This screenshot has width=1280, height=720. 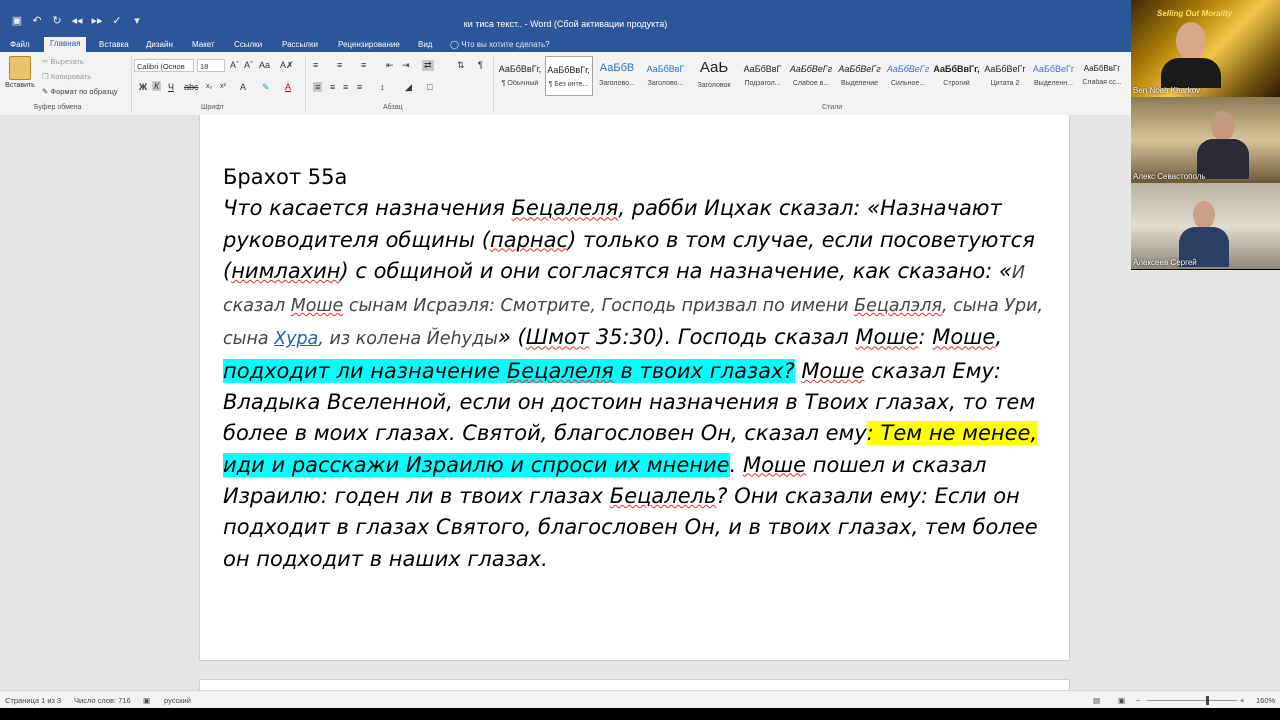 What do you see at coordinates (177, 700) in the screenshot?
I see `language: русский` at bounding box center [177, 700].